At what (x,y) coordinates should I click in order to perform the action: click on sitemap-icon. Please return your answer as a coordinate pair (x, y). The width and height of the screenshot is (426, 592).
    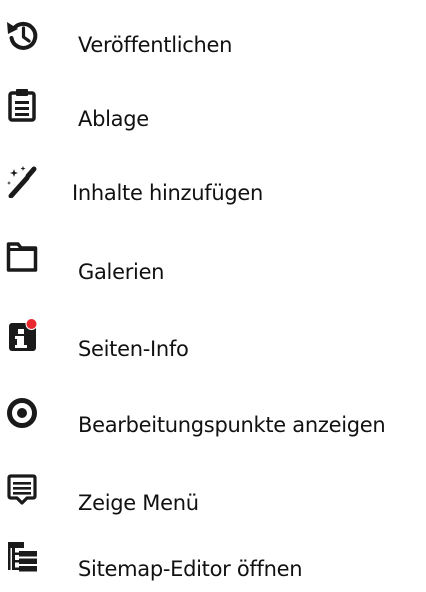
    Looking at the image, I should click on (22, 557).